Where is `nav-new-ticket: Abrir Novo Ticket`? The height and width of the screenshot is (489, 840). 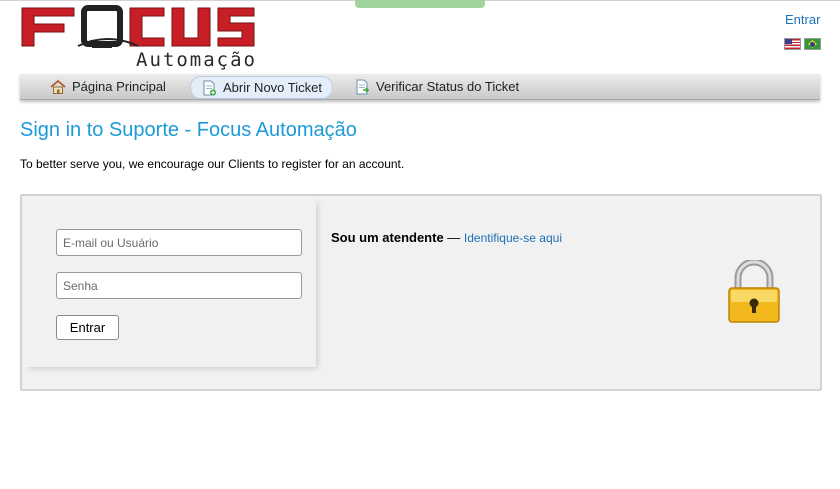
nav-new-ticket: Abrir Novo Ticket is located at coordinates (261, 87).